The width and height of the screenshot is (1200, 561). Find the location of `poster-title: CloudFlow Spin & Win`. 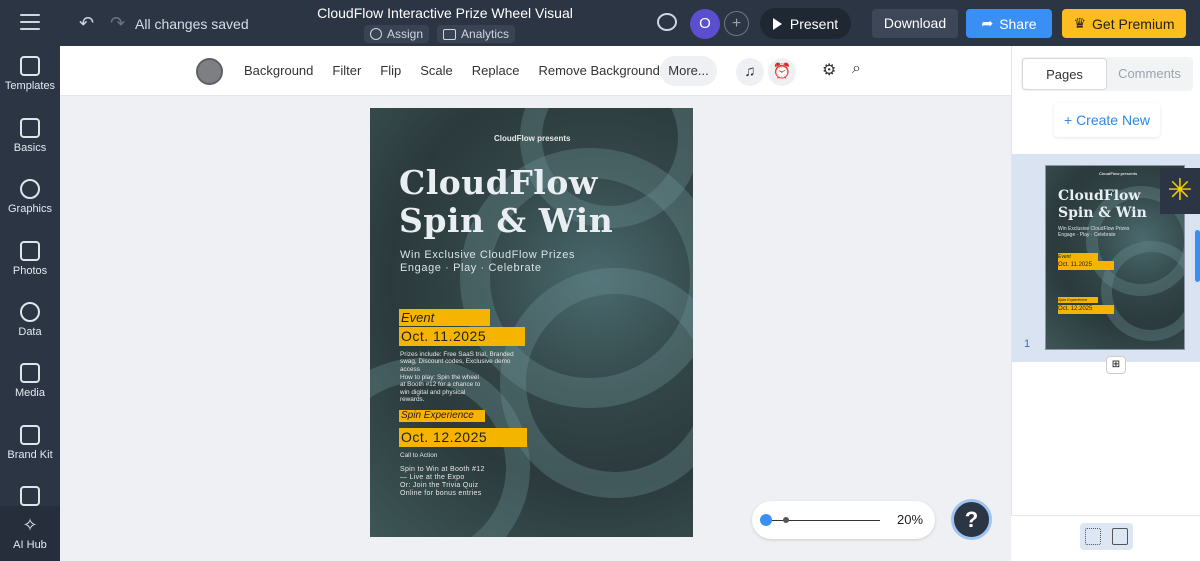

poster-title: CloudFlow Spin & Win is located at coordinates (506, 202).